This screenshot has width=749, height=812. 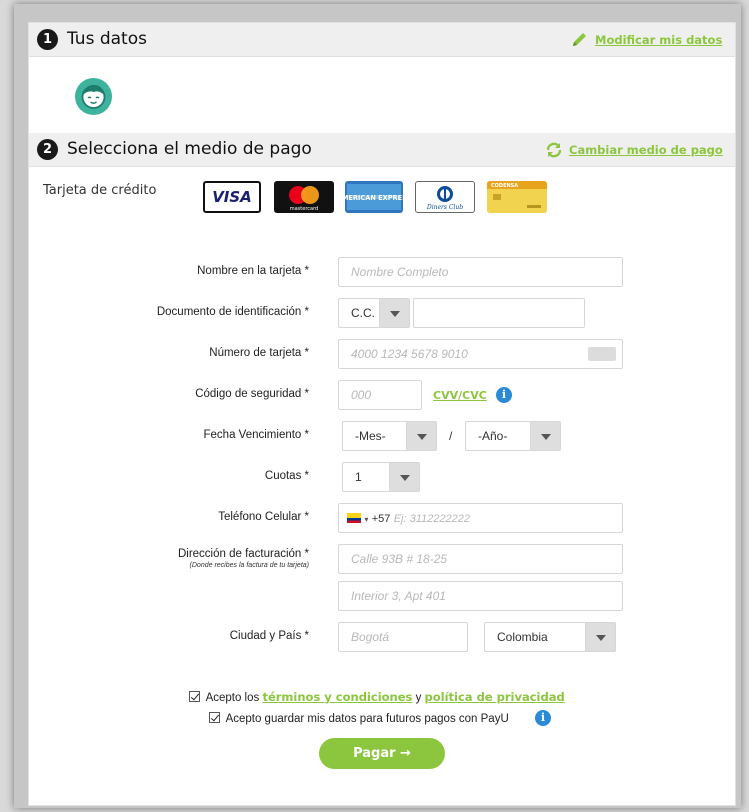 What do you see at coordinates (431, 519) in the screenshot?
I see `phone-placeholder: Ej: 3112222222` at bounding box center [431, 519].